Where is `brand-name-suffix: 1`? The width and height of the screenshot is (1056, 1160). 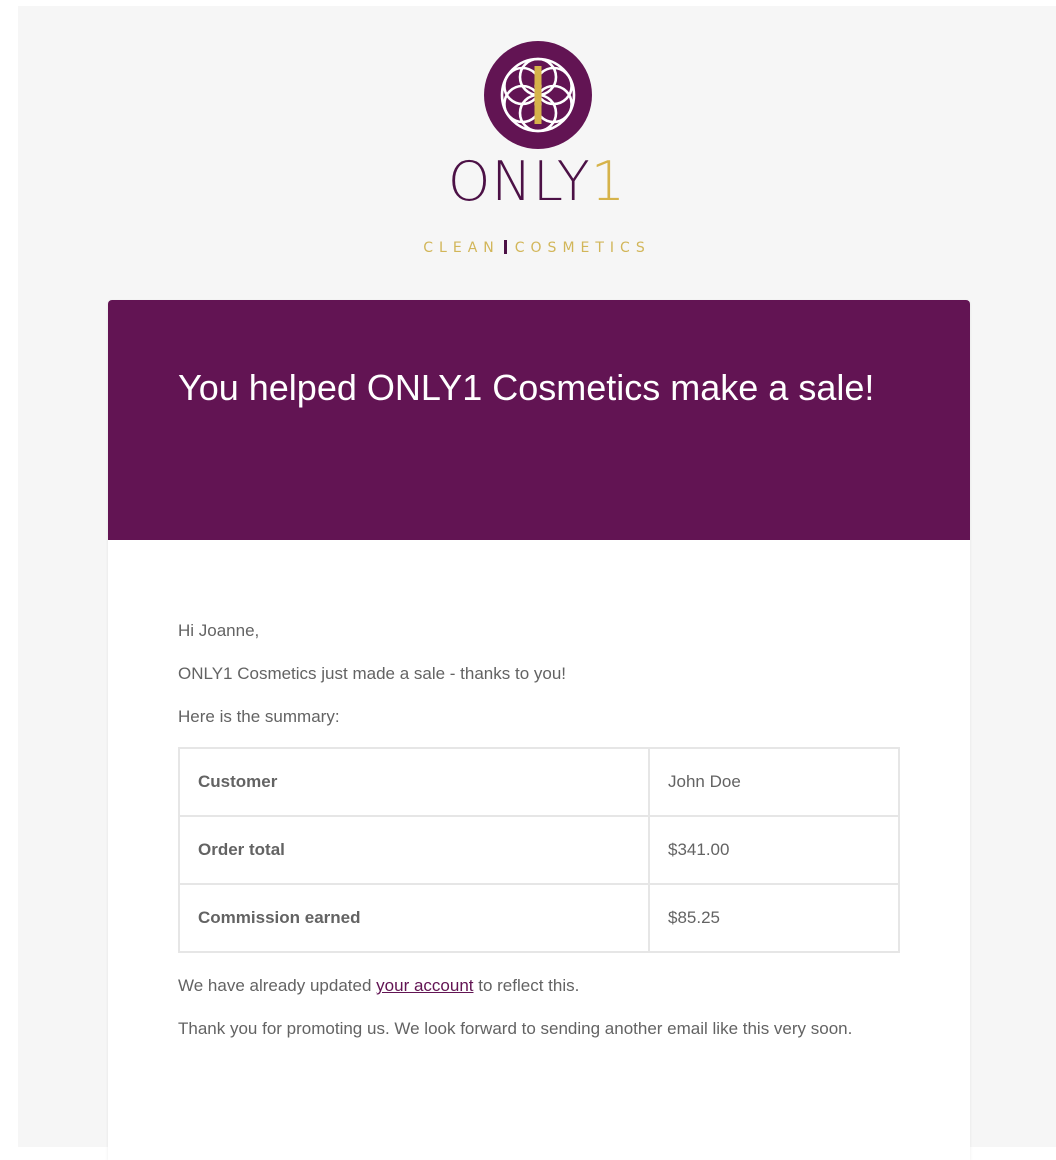
brand-name-suffix: 1 is located at coordinates (608, 181).